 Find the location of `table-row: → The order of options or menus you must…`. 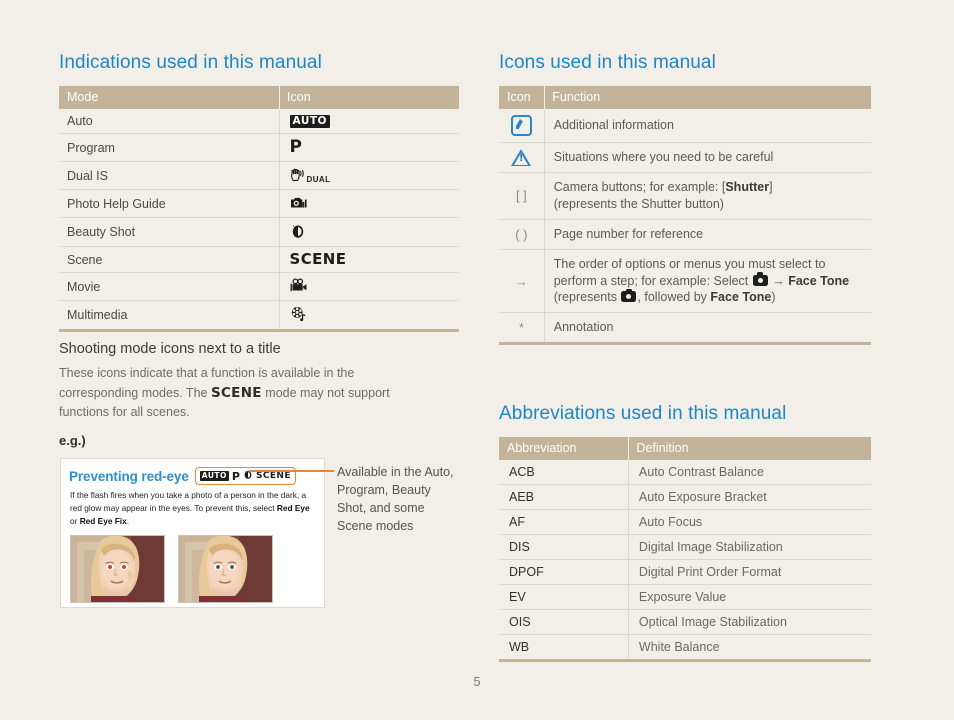

table-row: → The order of options or menus you must… is located at coordinates (685, 281).